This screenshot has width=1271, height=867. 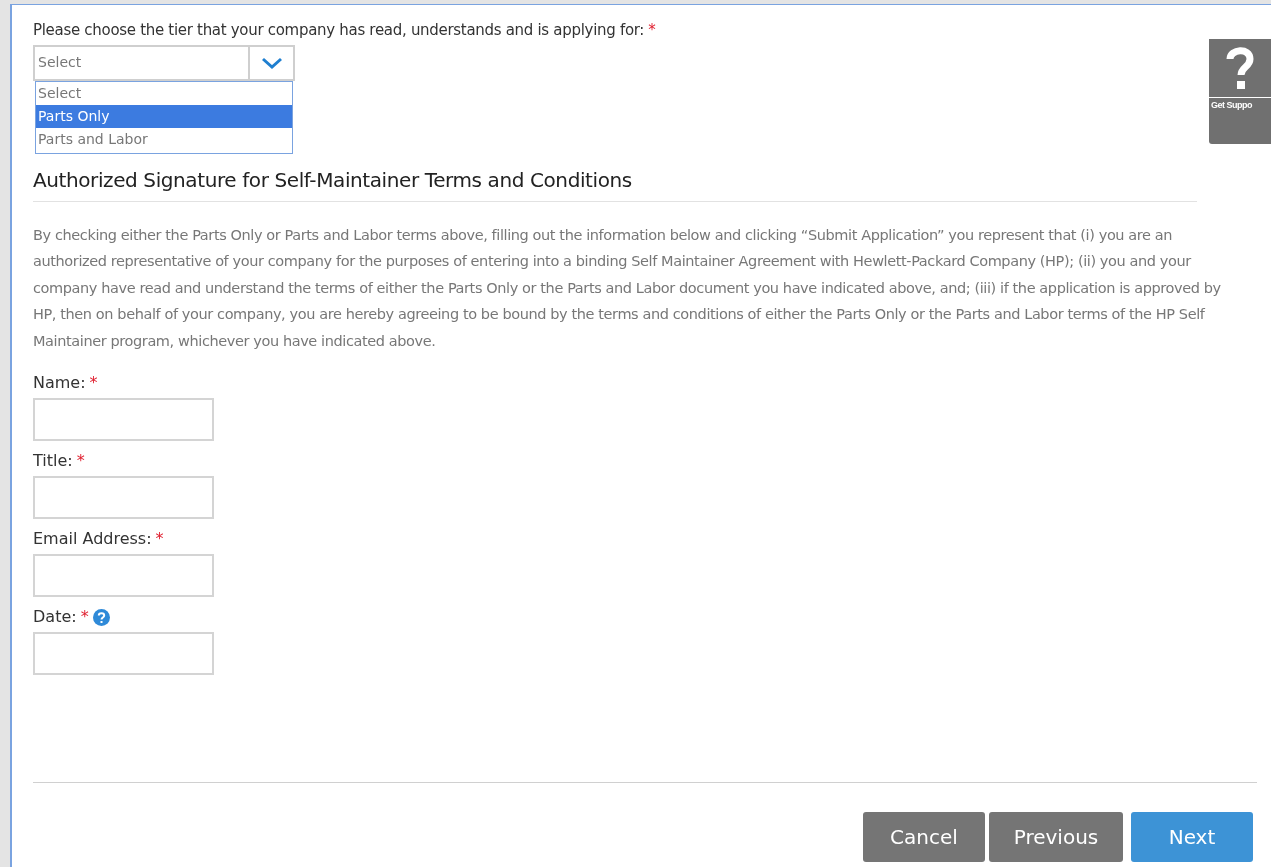 What do you see at coordinates (1231, 105) in the screenshot?
I see `support-label: Get Suppo` at bounding box center [1231, 105].